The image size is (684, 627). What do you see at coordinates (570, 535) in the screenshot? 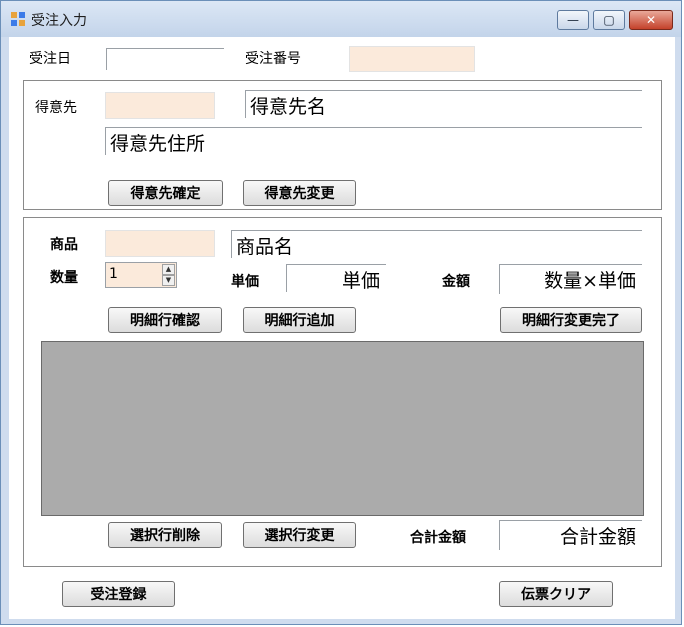
I see `total-amount-field: 合計金額` at bounding box center [570, 535].